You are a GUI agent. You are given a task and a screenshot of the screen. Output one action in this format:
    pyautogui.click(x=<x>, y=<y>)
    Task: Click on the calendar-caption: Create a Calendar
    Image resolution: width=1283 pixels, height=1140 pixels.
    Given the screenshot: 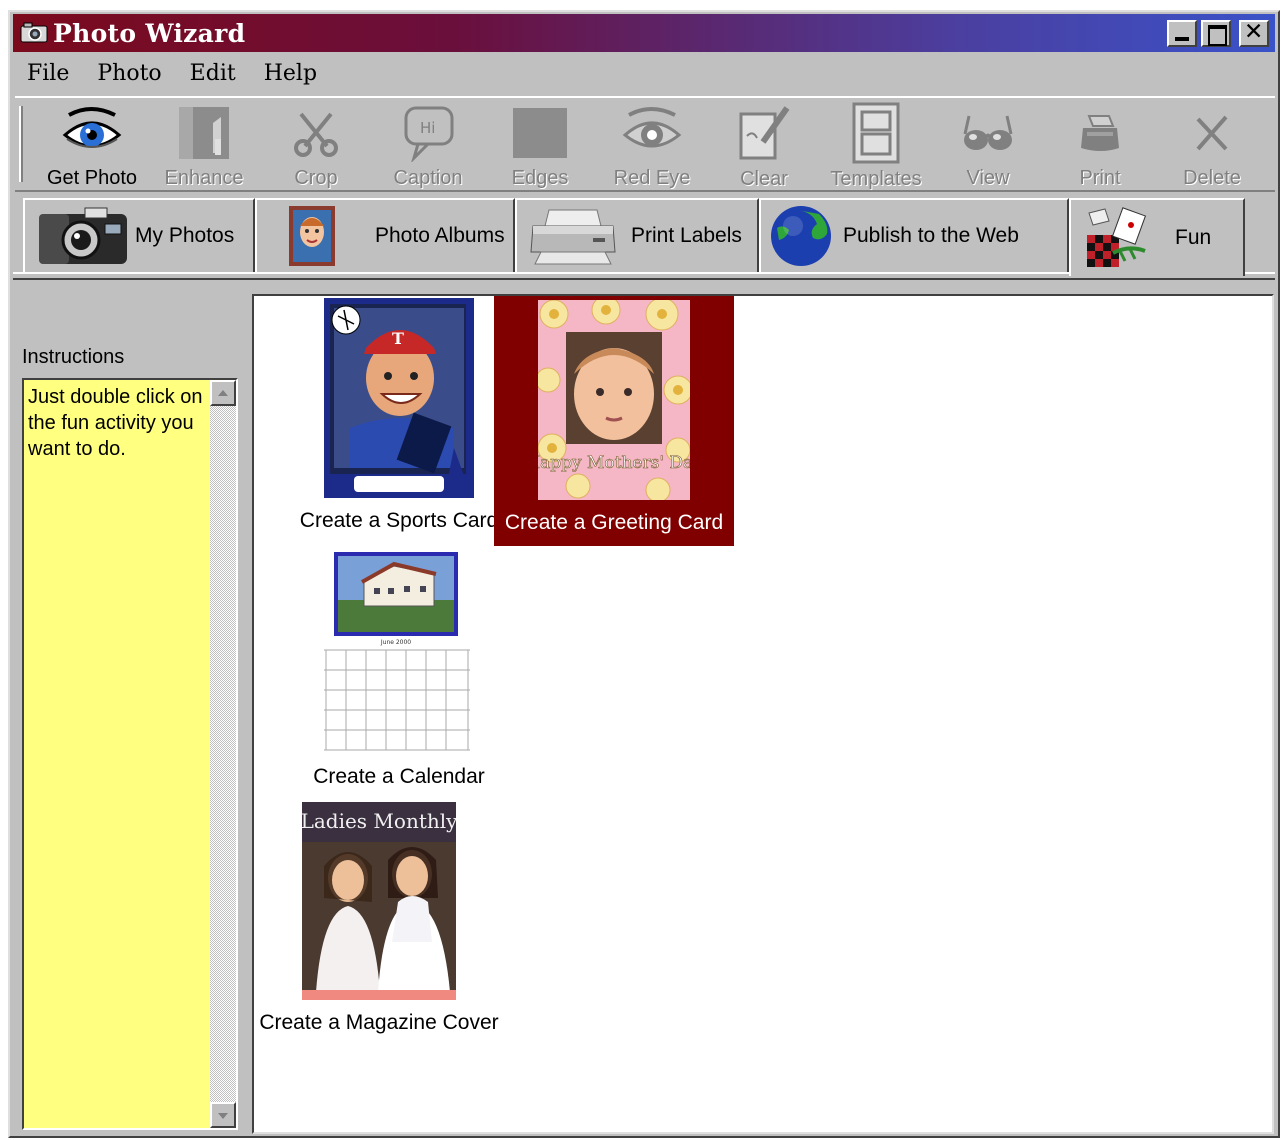 What is the action you would take?
    pyautogui.click(x=399, y=776)
    